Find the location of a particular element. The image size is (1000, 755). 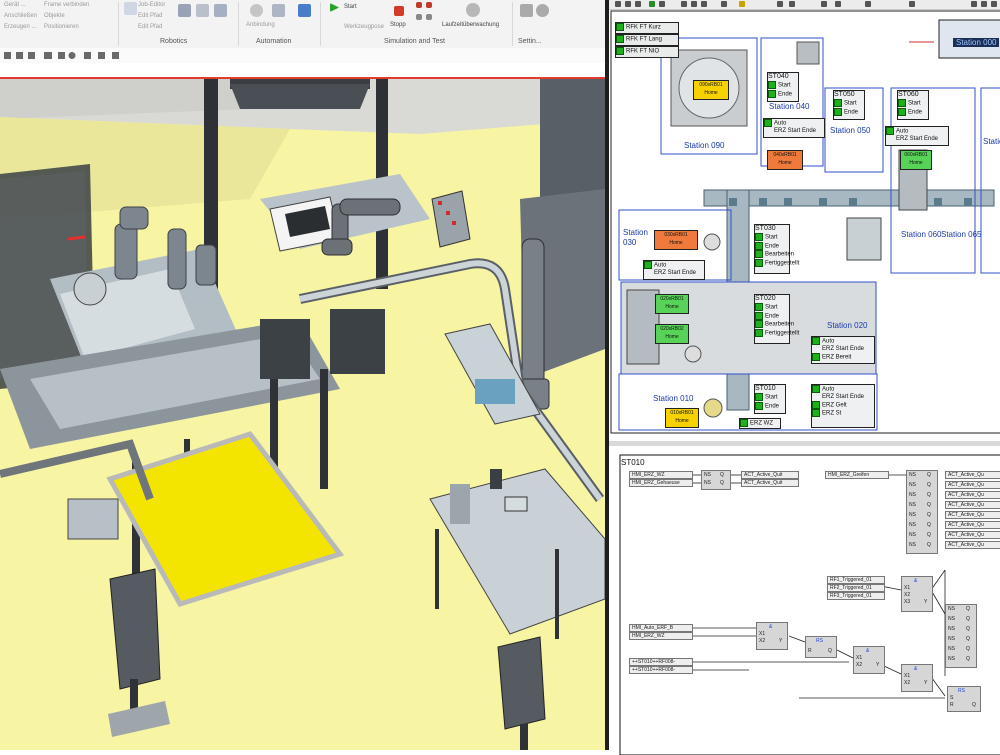

ribbon-item: Positionieren is located at coordinates (61, 27).